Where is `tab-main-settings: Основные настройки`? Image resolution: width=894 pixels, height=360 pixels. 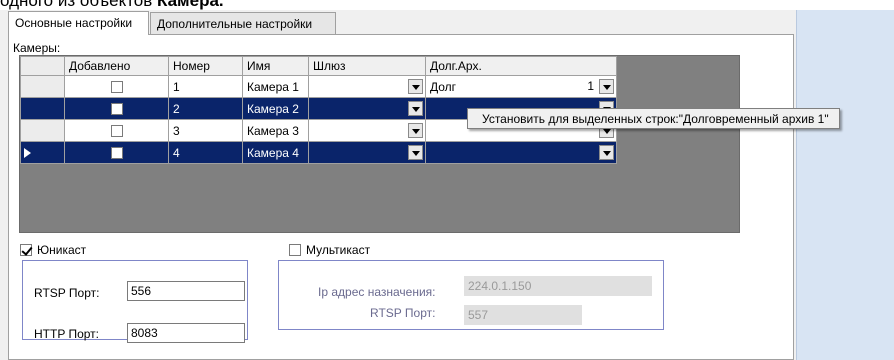
tab-main-settings: Основные настройки is located at coordinates (78, 23).